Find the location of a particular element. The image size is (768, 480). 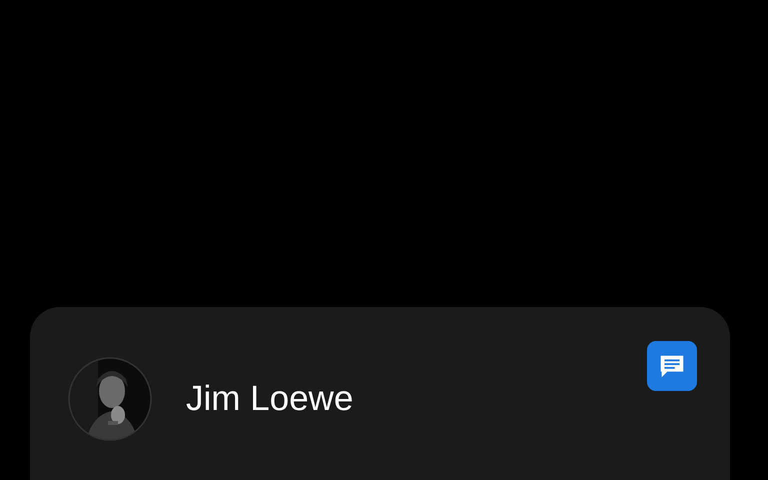

message-button is located at coordinates (672, 366).